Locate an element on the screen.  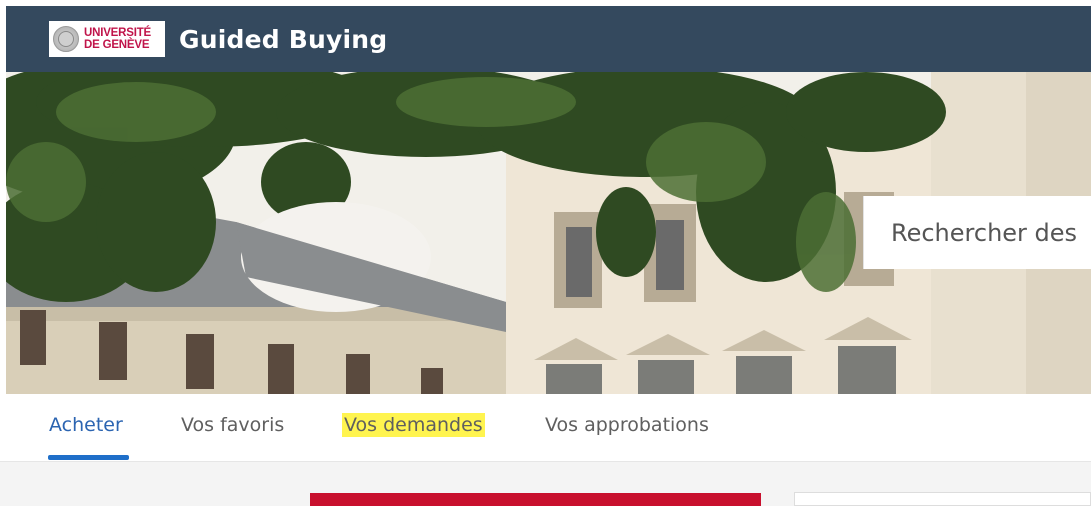
tab-vos-favoris: Vos favoris is located at coordinates (232, 425).